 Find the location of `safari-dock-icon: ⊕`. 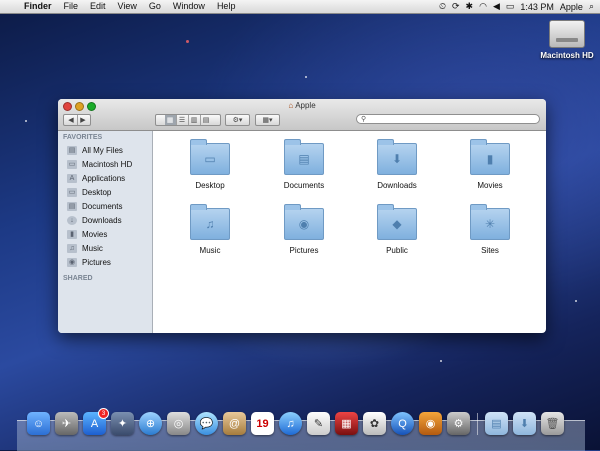

safari-dock-icon: ⊕ is located at coordinates (150, 423).